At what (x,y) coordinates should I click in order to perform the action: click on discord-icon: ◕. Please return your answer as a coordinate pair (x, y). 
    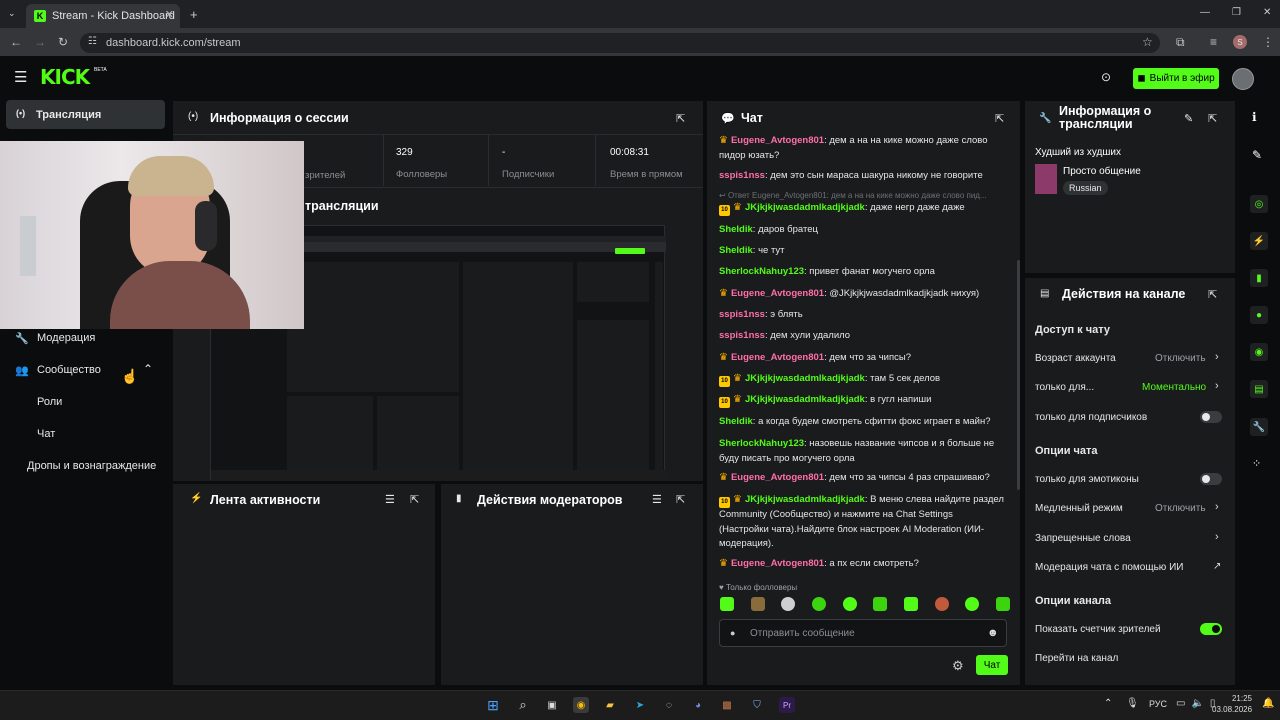
    Looking at the image, I should click on (698, 705).